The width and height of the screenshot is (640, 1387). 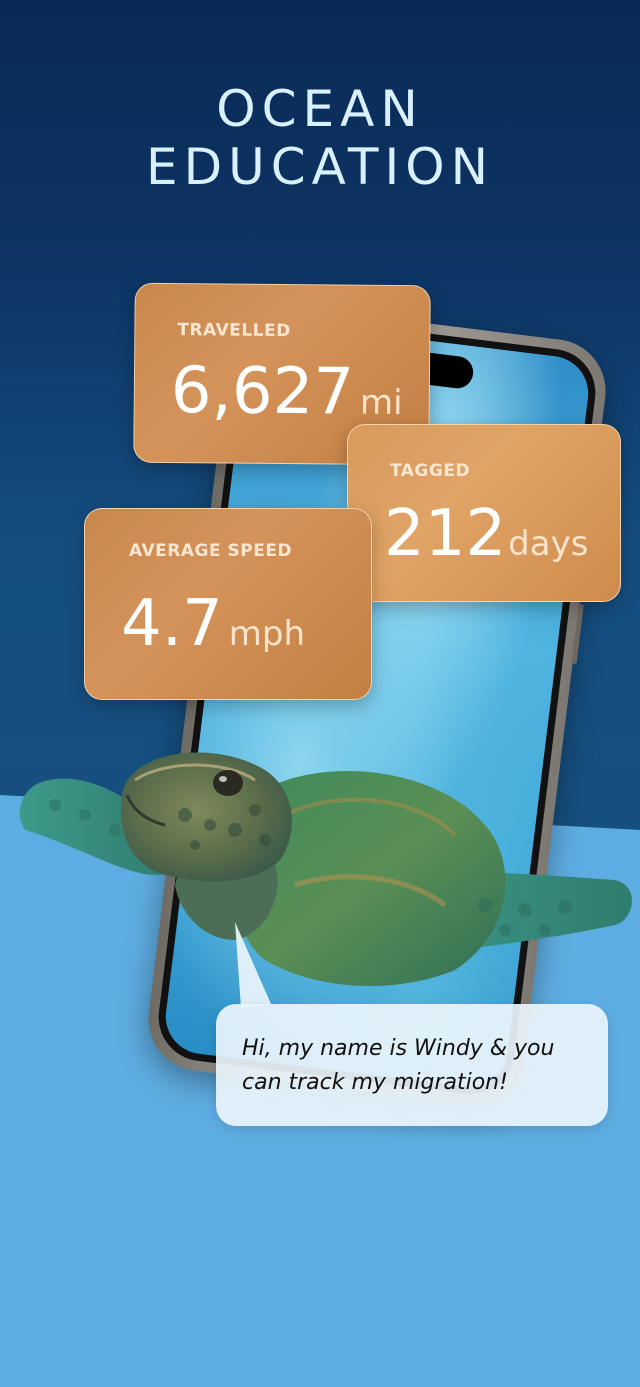 I want to click on average-speed-card: AVERAGE SPEED 4.7 mph, so click(x=228, y=604).